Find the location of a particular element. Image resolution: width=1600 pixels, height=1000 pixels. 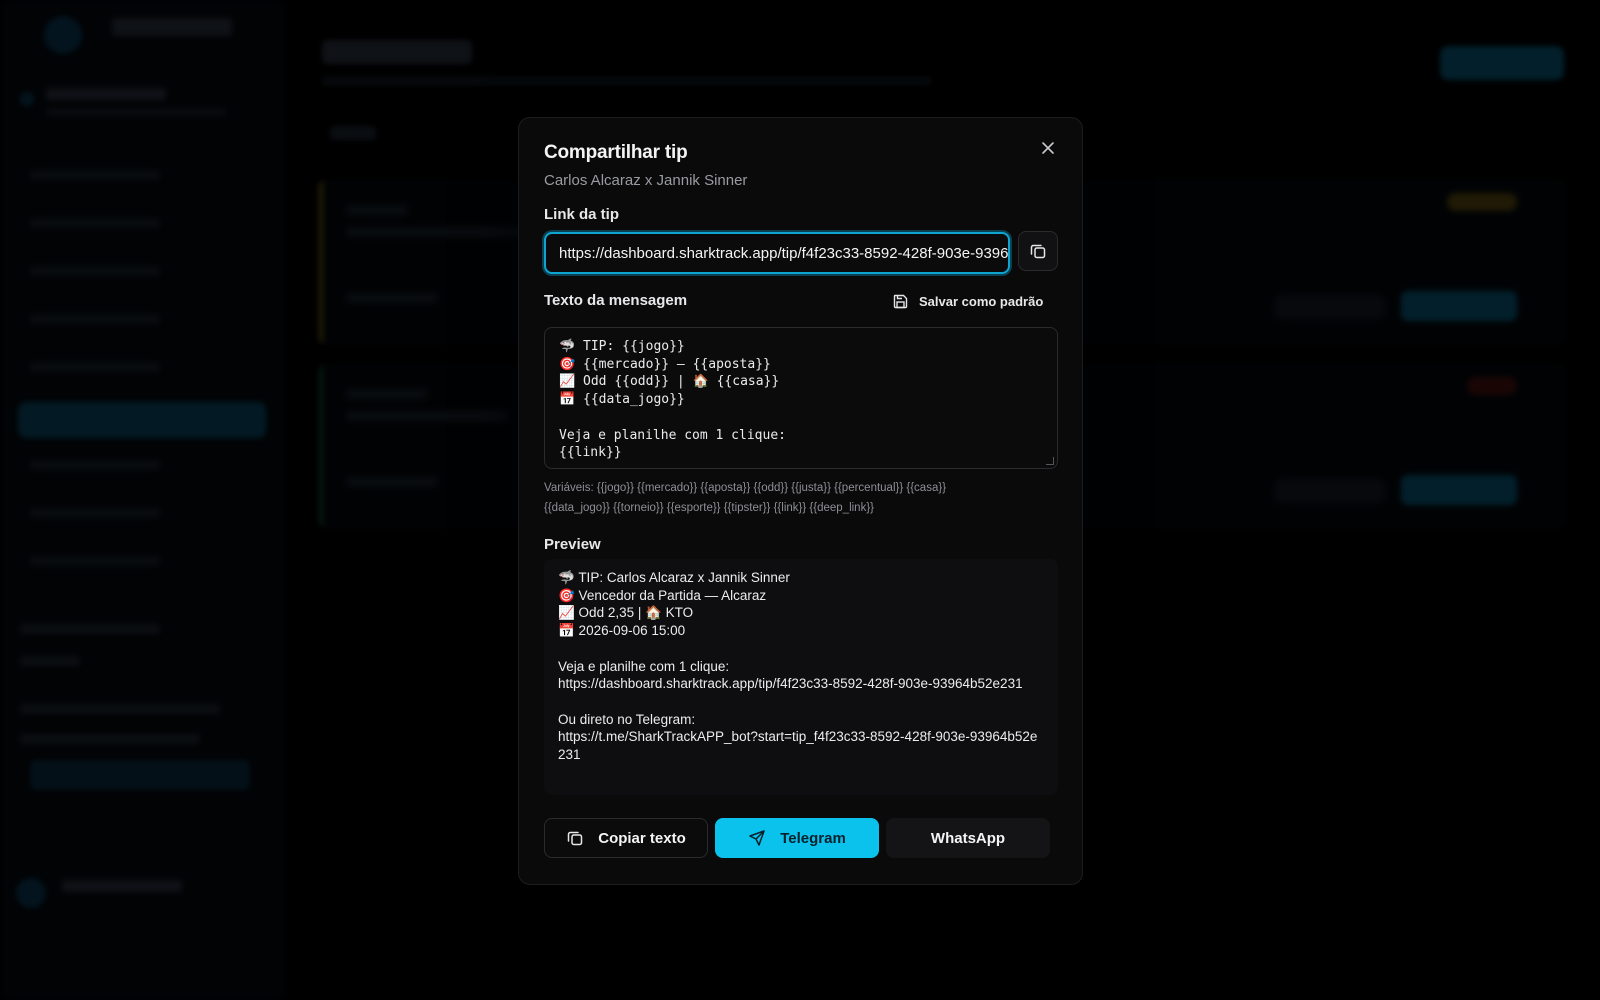

copy-link-button is located at coordinates (1038, 251).